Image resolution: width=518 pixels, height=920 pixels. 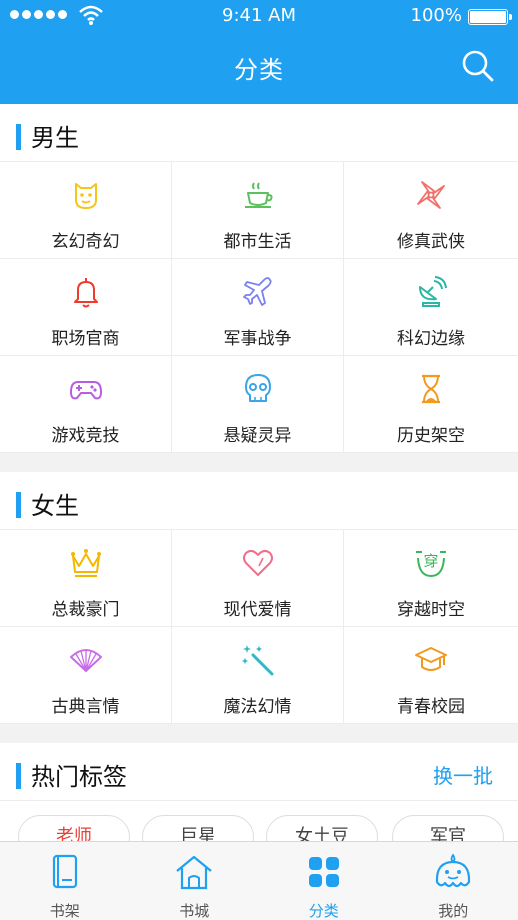 I want to click on profile-mascot-icon, so click(x=453, y=870).